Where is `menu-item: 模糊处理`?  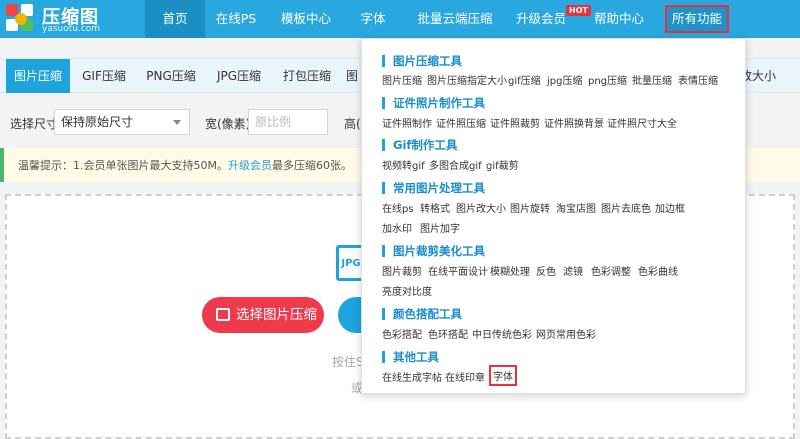 menu-item: 模糊处理 is located at coordinates (510, 270).